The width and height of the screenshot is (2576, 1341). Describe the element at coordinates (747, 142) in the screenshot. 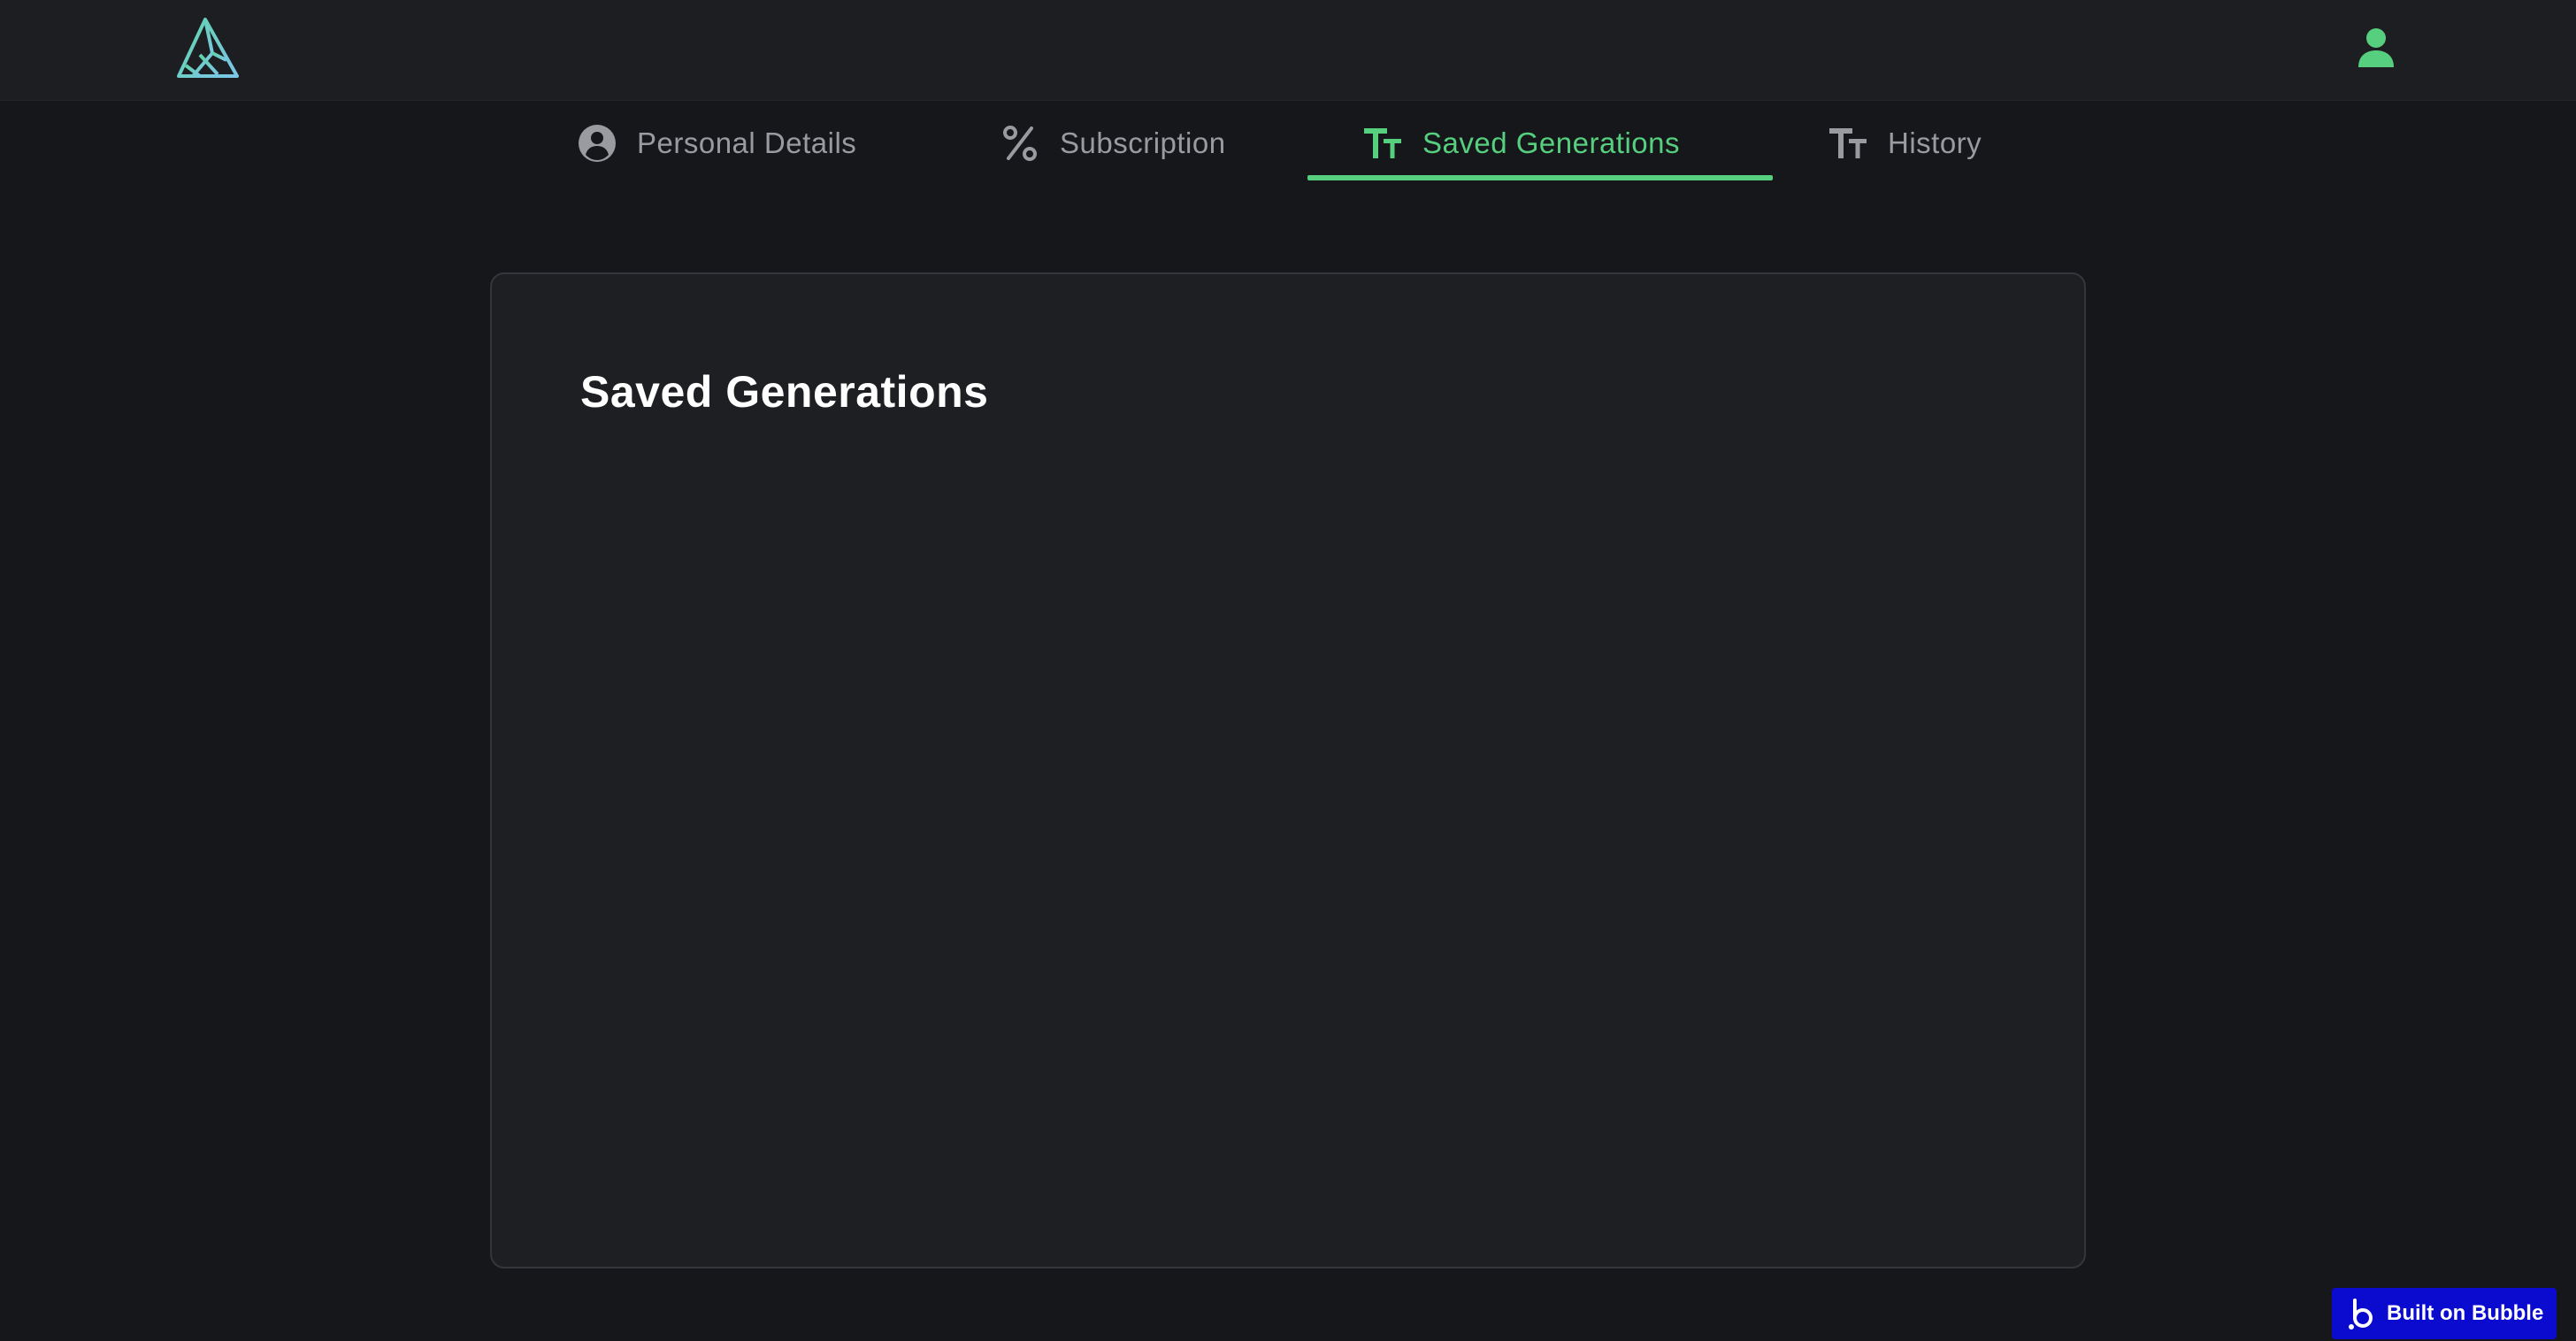

I see `tab-label: Personal Details` at that location.